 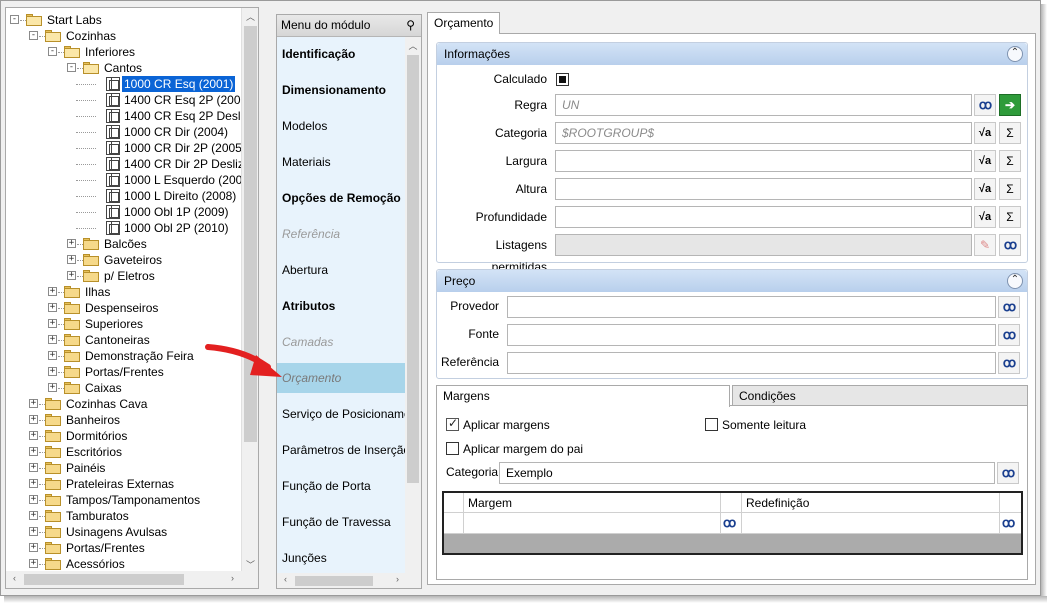 I want to click on menu-item: Opções de Remoção, so click(x=341, y=198).